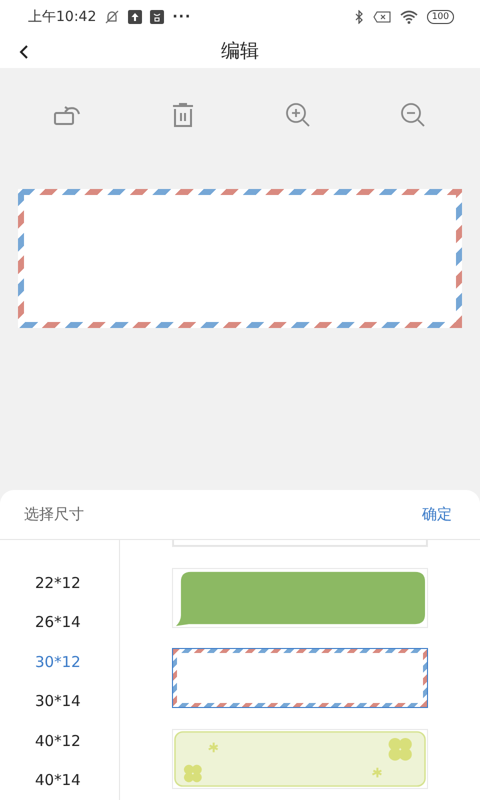 The image size is (480, 800). I want to click on size-option: 30*14, so click(59, 701).